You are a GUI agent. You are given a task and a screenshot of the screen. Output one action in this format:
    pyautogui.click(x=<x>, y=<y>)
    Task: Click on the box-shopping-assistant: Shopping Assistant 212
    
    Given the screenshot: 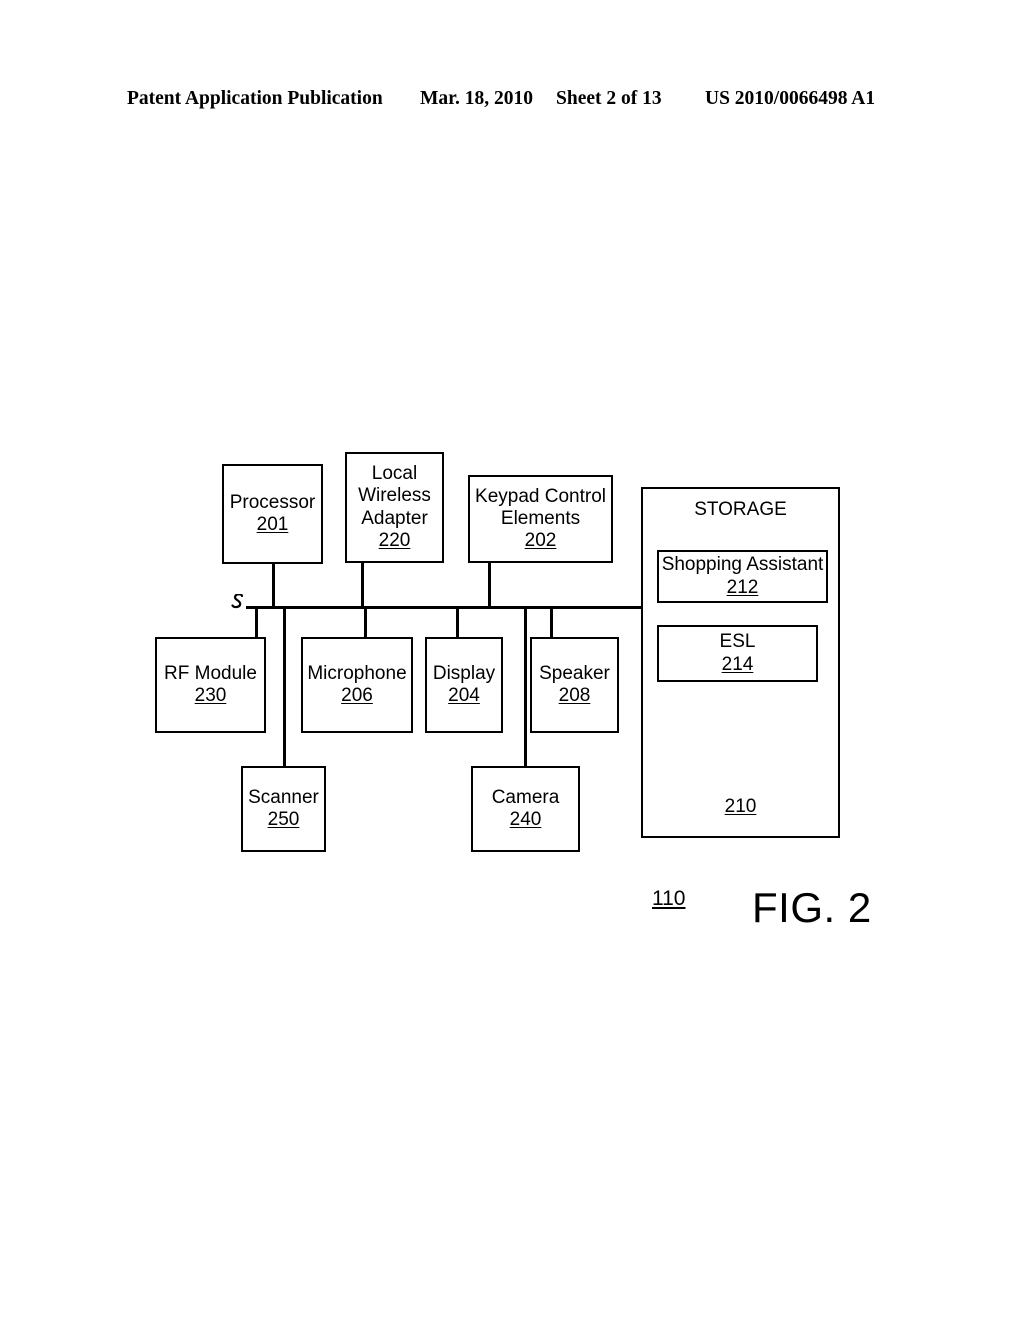 What is the action you would take?
    pyautogui.click(x=742, y=576)
    